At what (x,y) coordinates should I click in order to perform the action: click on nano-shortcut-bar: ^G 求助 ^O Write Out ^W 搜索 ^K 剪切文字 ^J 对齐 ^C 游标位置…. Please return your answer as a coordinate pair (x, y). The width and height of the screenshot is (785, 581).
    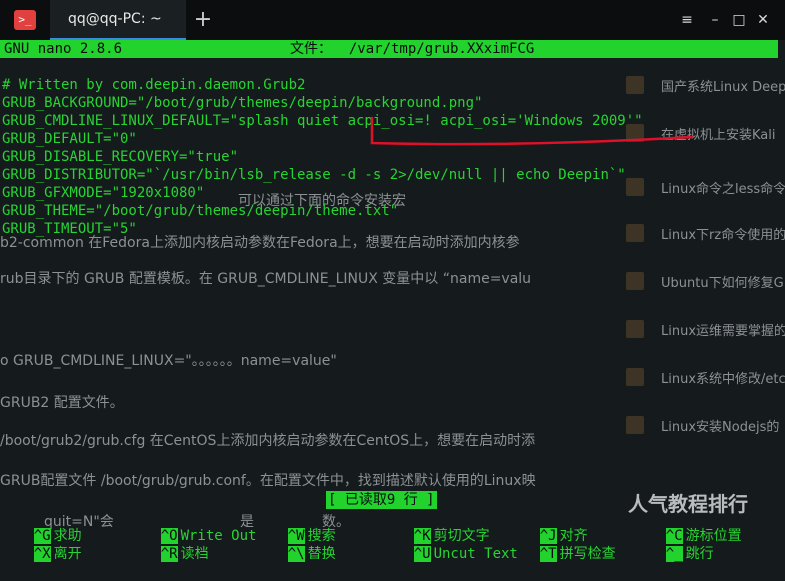
    Looking at the image, I should click on (392, 535).